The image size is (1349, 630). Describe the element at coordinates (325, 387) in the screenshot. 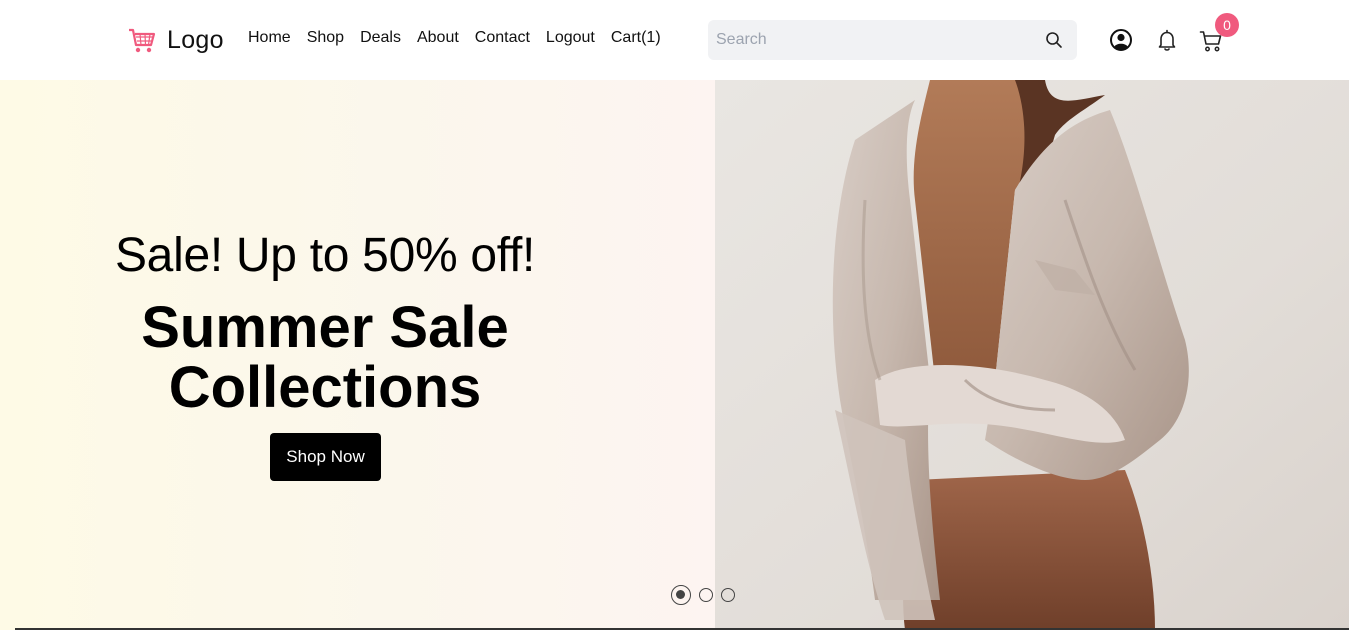

I see `hero-title-line-2: Collections` at that location.